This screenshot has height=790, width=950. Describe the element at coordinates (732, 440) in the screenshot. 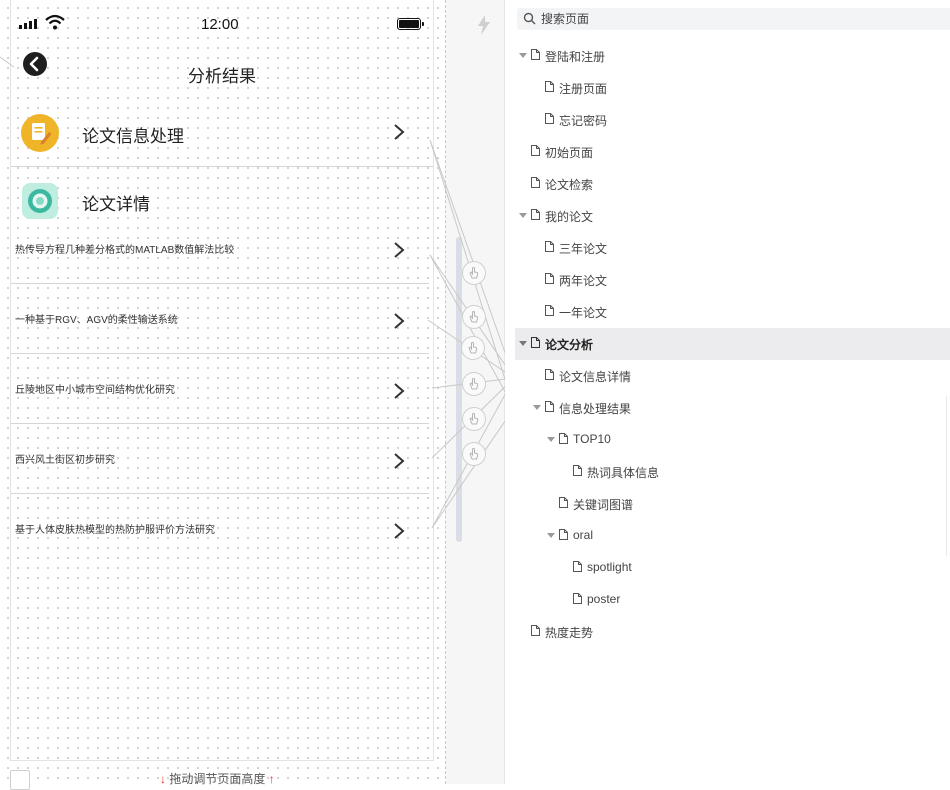

I see `tree-item-top10: TOP10` at that location.